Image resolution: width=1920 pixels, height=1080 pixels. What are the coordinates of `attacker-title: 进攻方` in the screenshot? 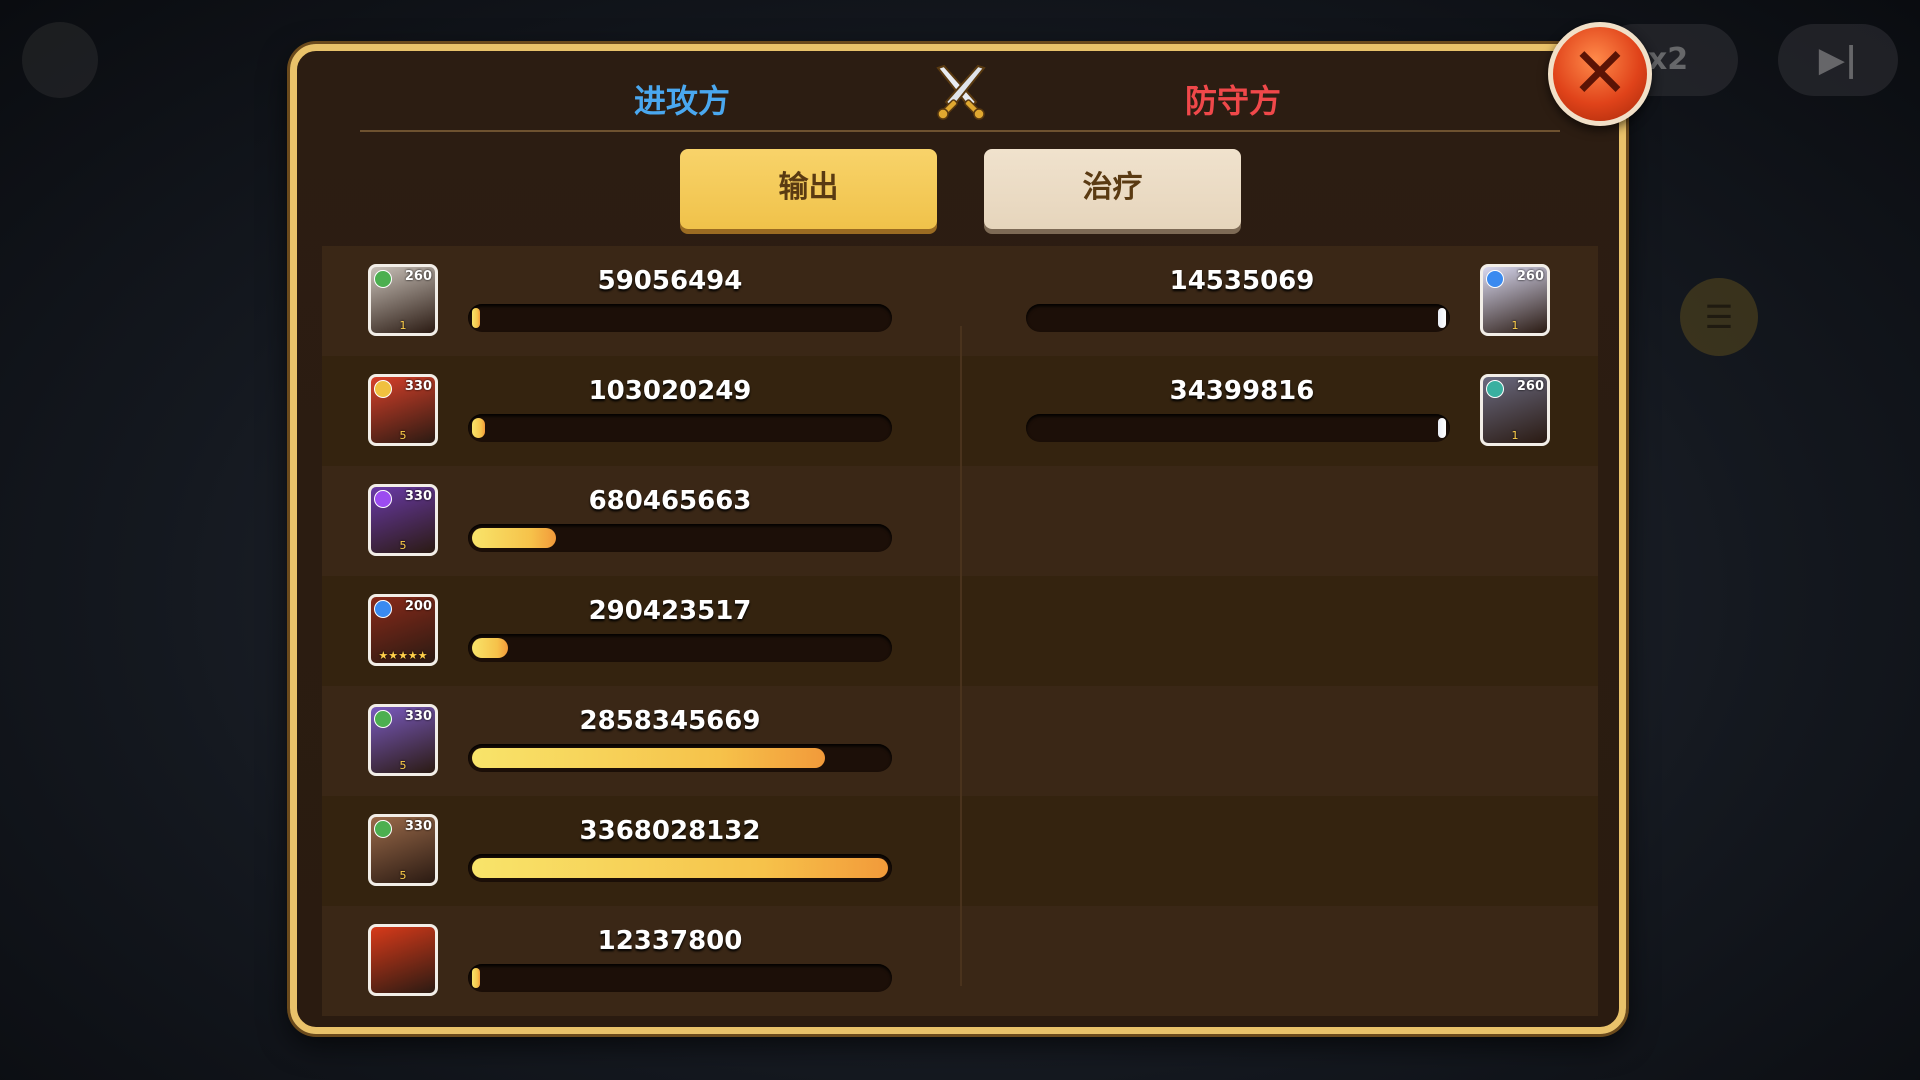 It's located at (682, 101).